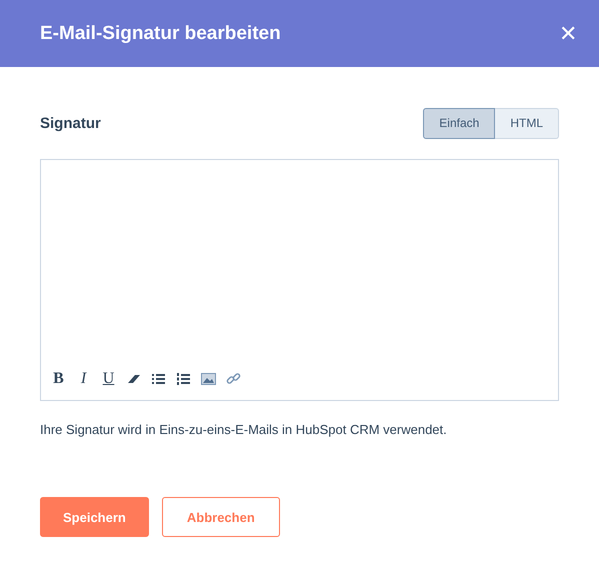  Describe the element at coordinates (233, 379) in the screenshot. I see `link-icon` at that location.